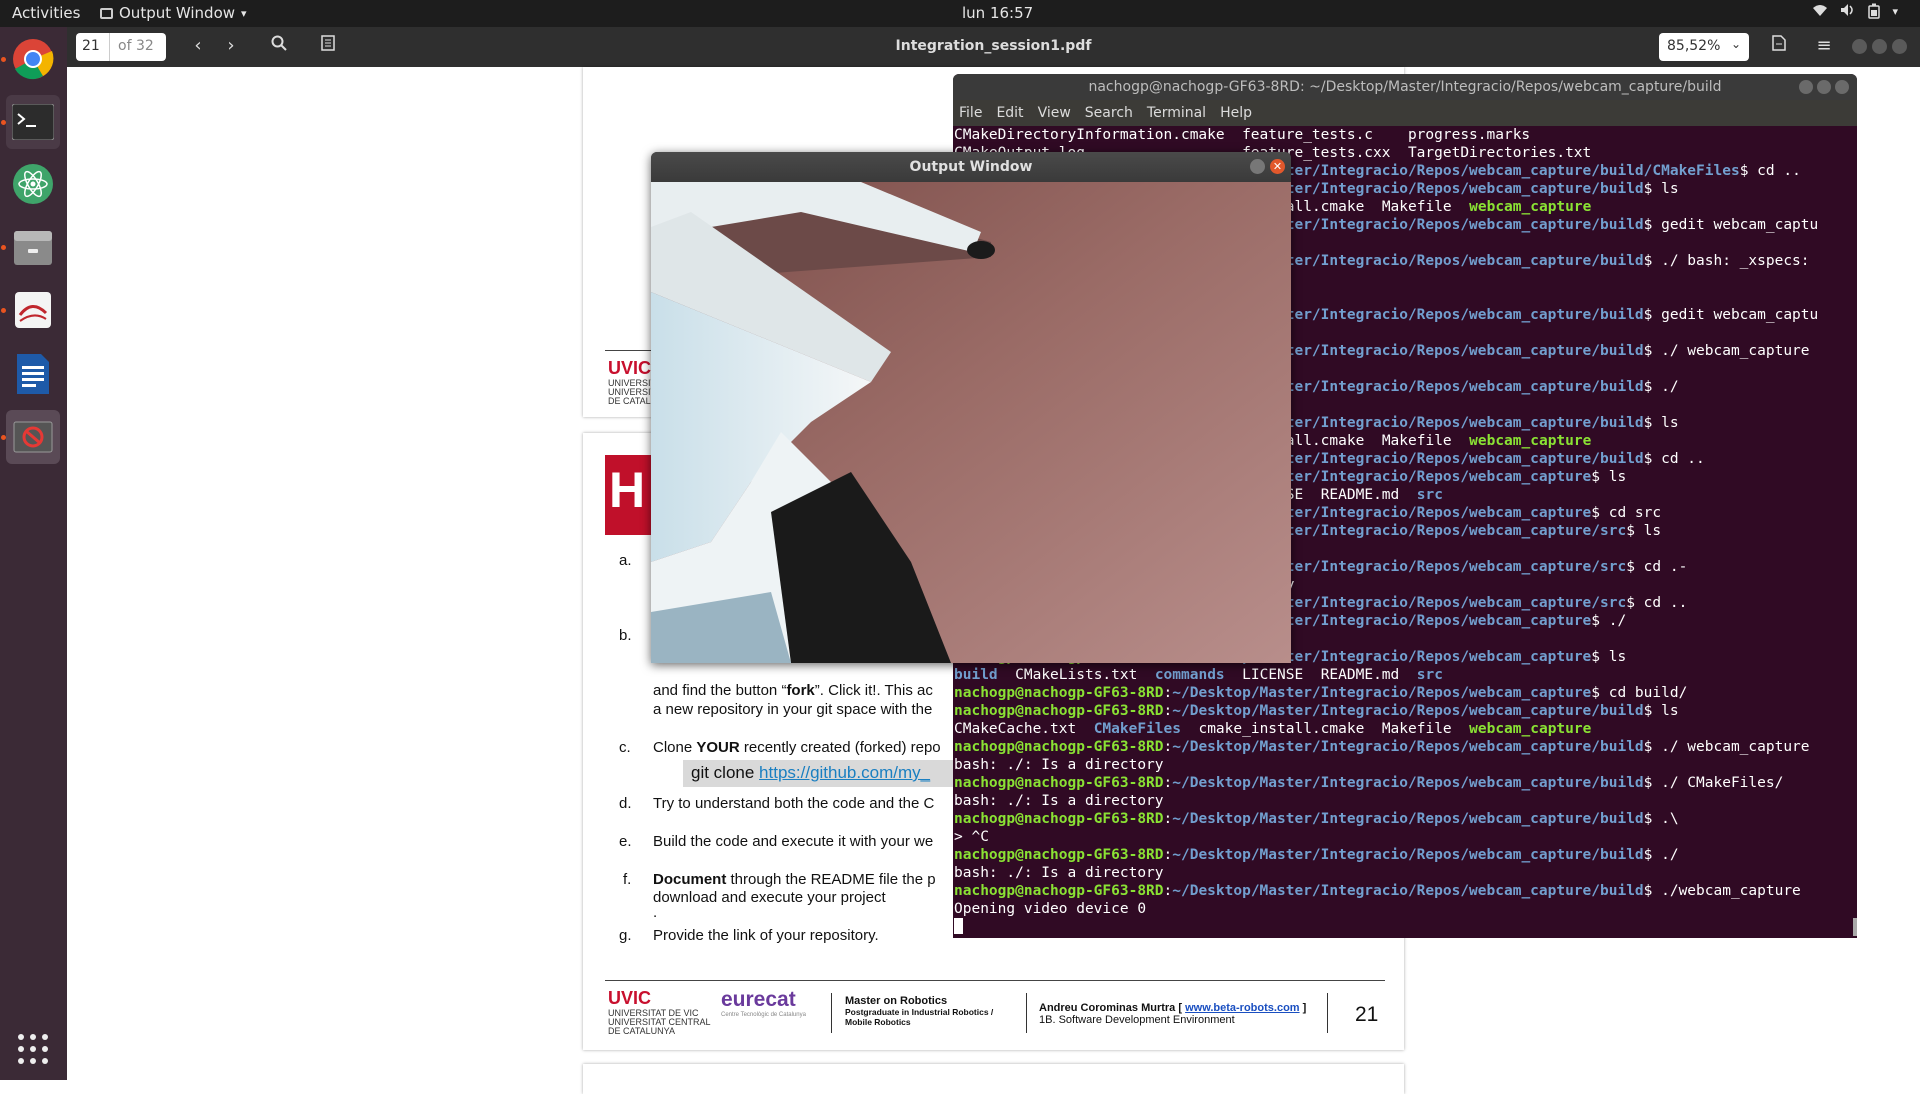 The image size is (1920, 1094). What do you see at coordinates (33, 122) in the screenshot?
I see `terminal-icon` at bounding box center [33, 122].